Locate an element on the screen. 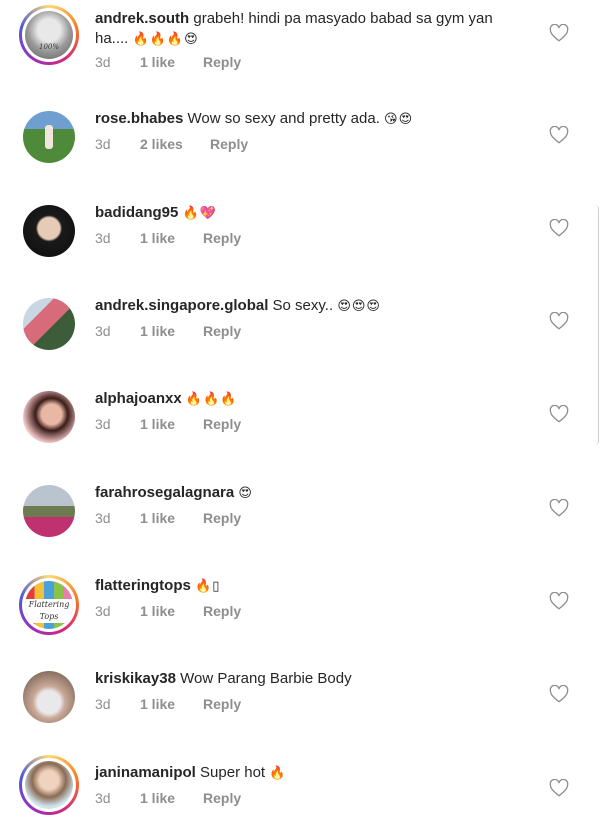 This screenshot has height=815, width=600. scrollbar is located at coordinates (595, 325).